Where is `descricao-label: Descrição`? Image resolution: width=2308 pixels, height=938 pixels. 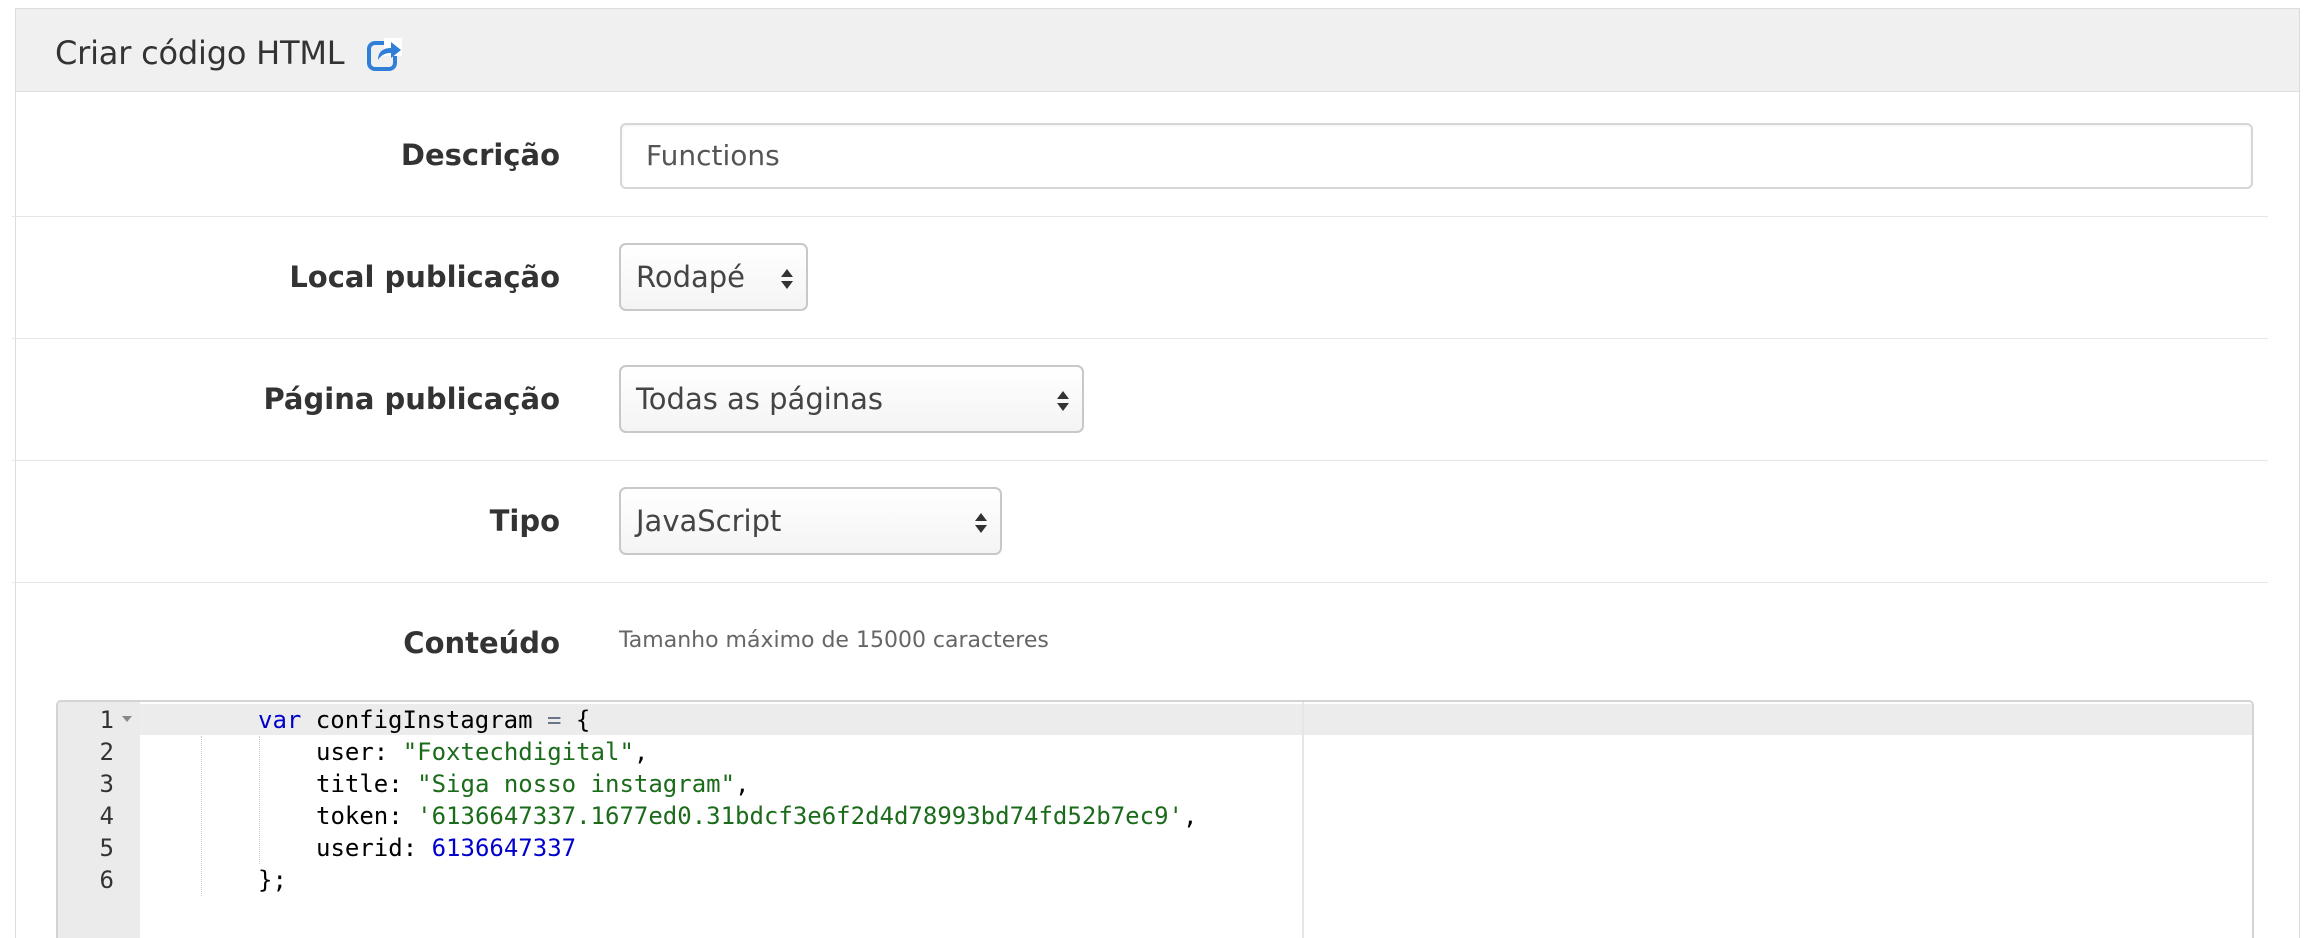
descricao-label: Descrição is located at coordinates (480, 155).